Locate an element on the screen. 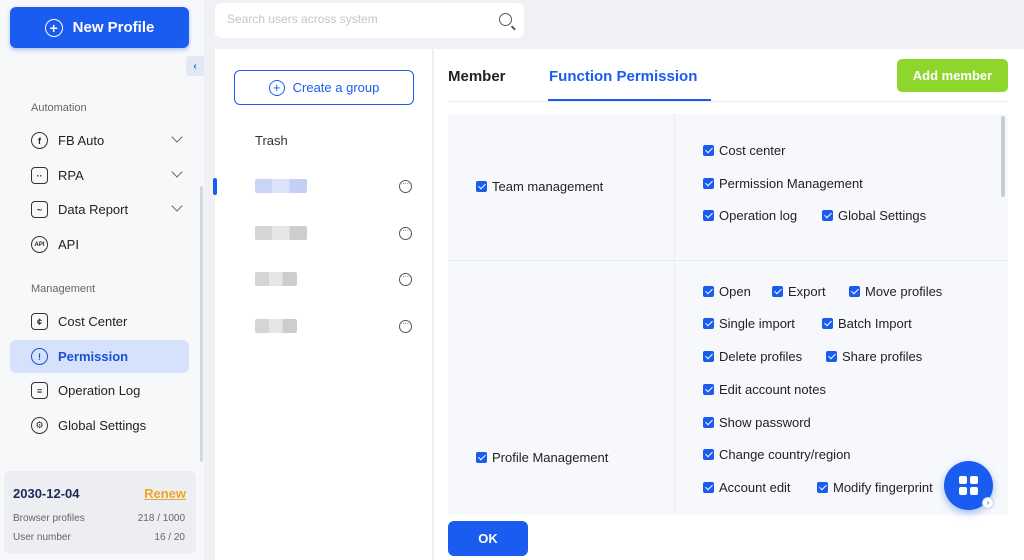  checkbox-move-profiles: Move profiles is located at coordinates (895, 291).